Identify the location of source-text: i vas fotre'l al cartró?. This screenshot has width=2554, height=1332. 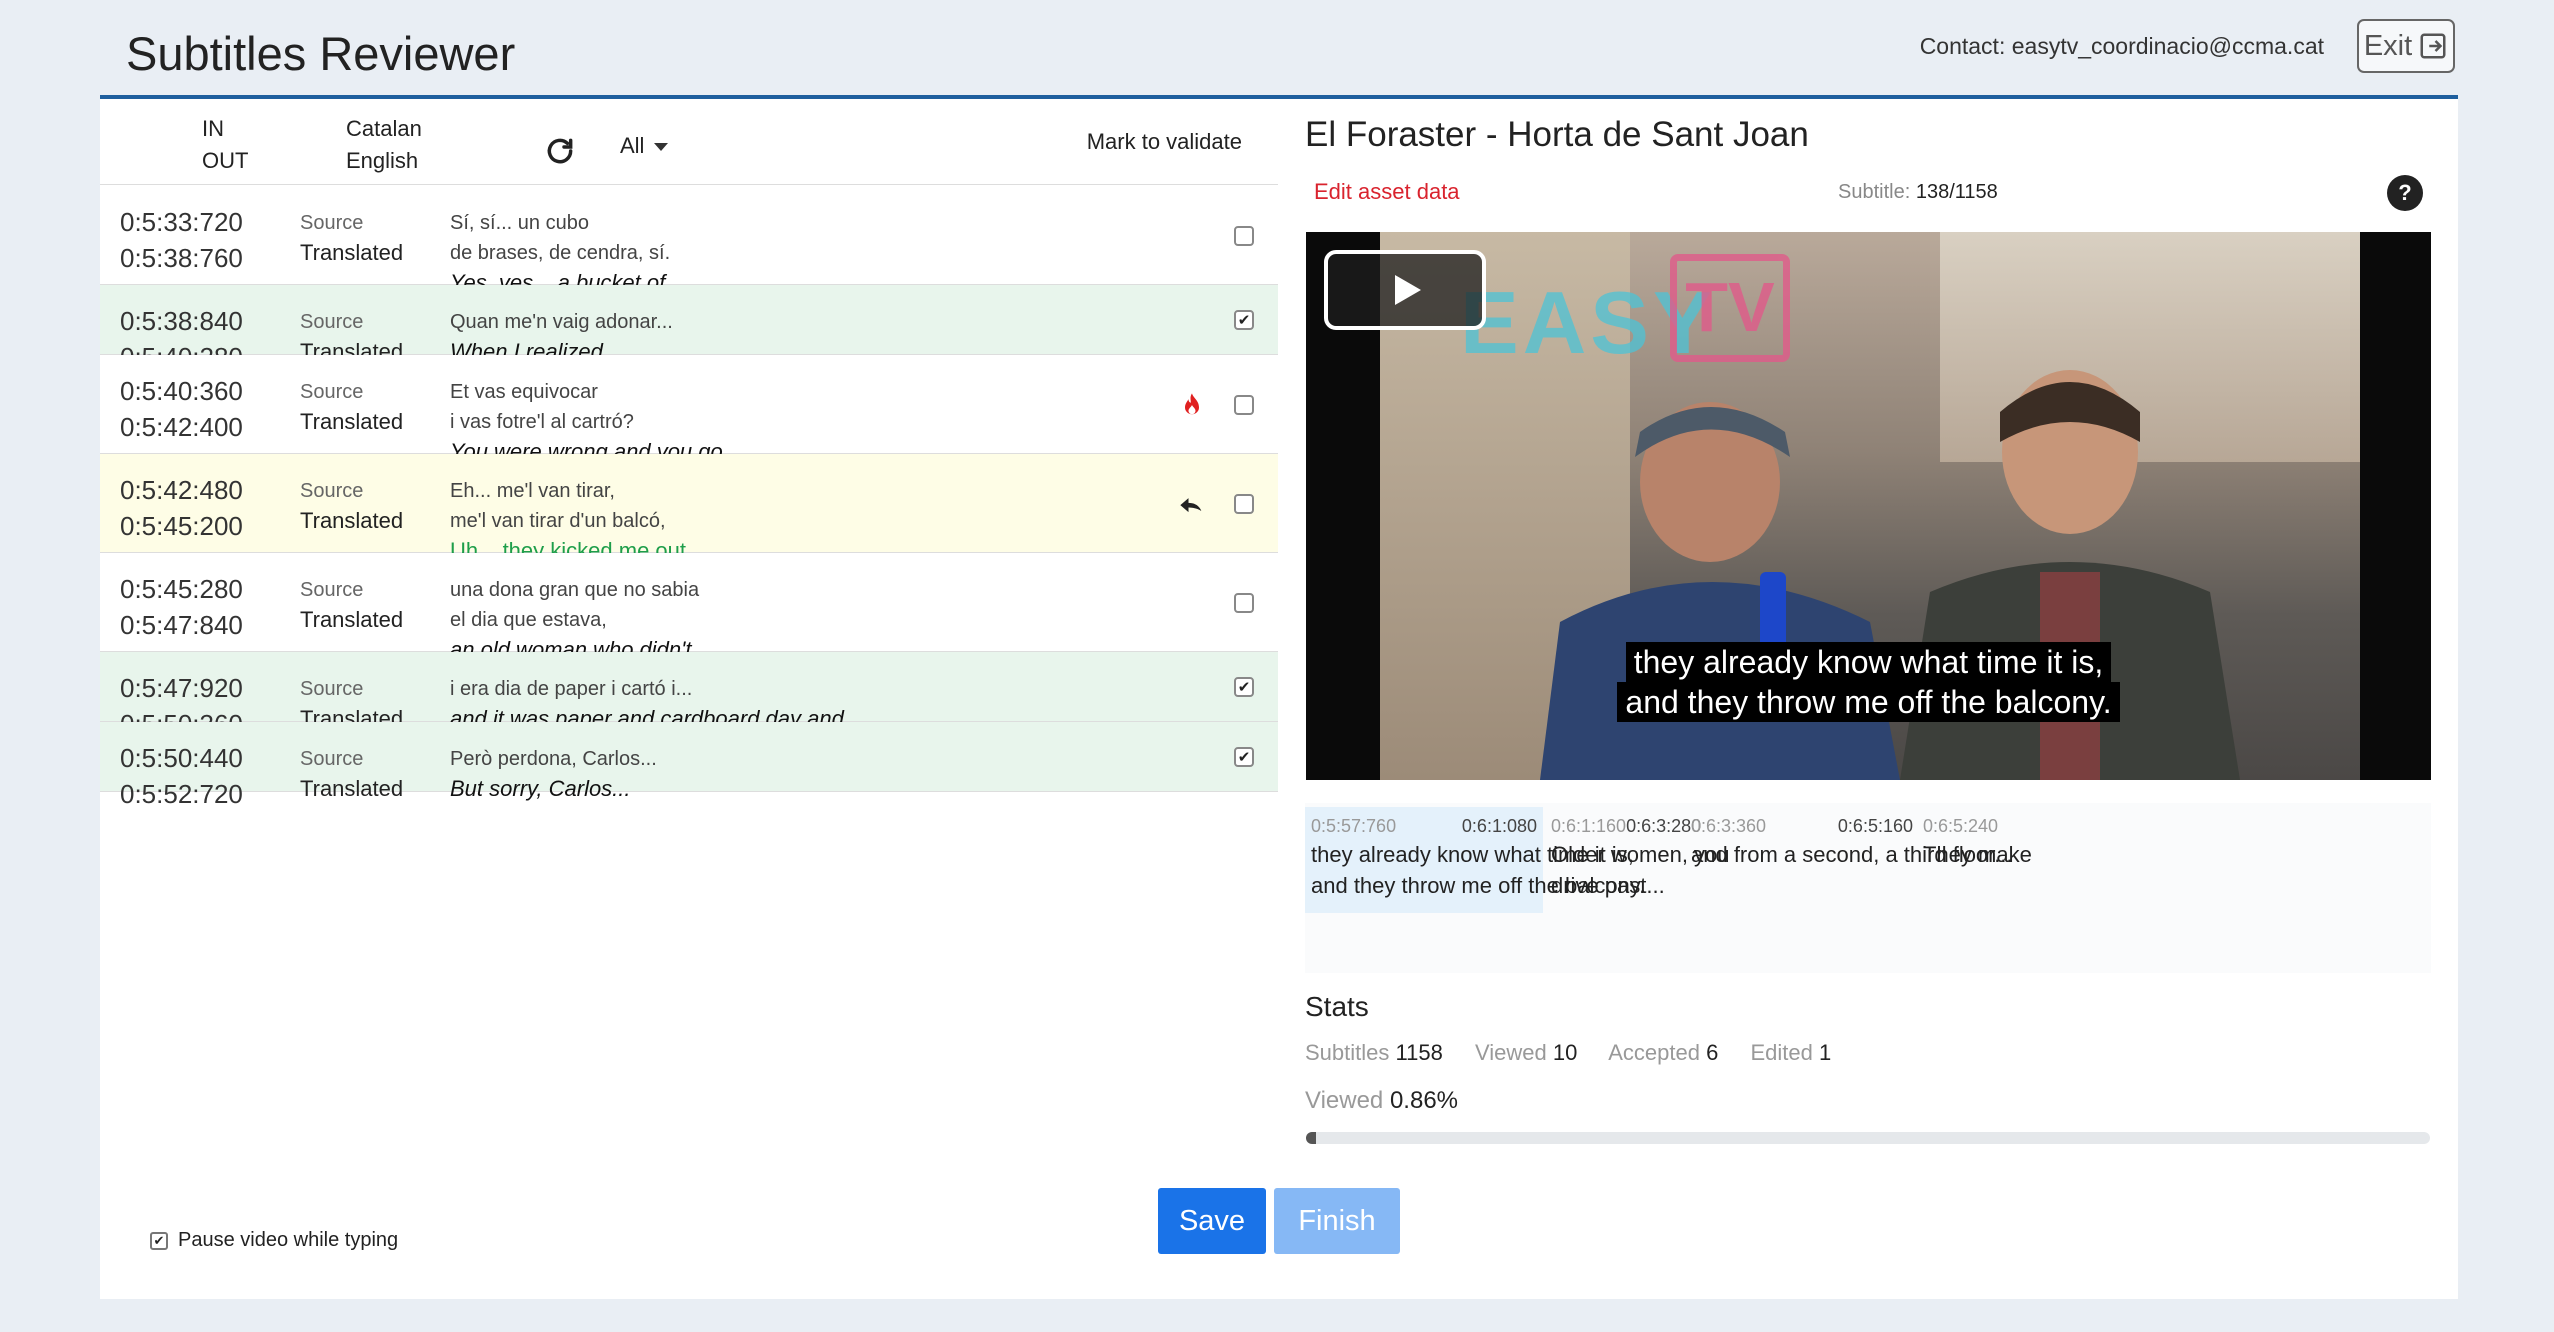
(542, 422).